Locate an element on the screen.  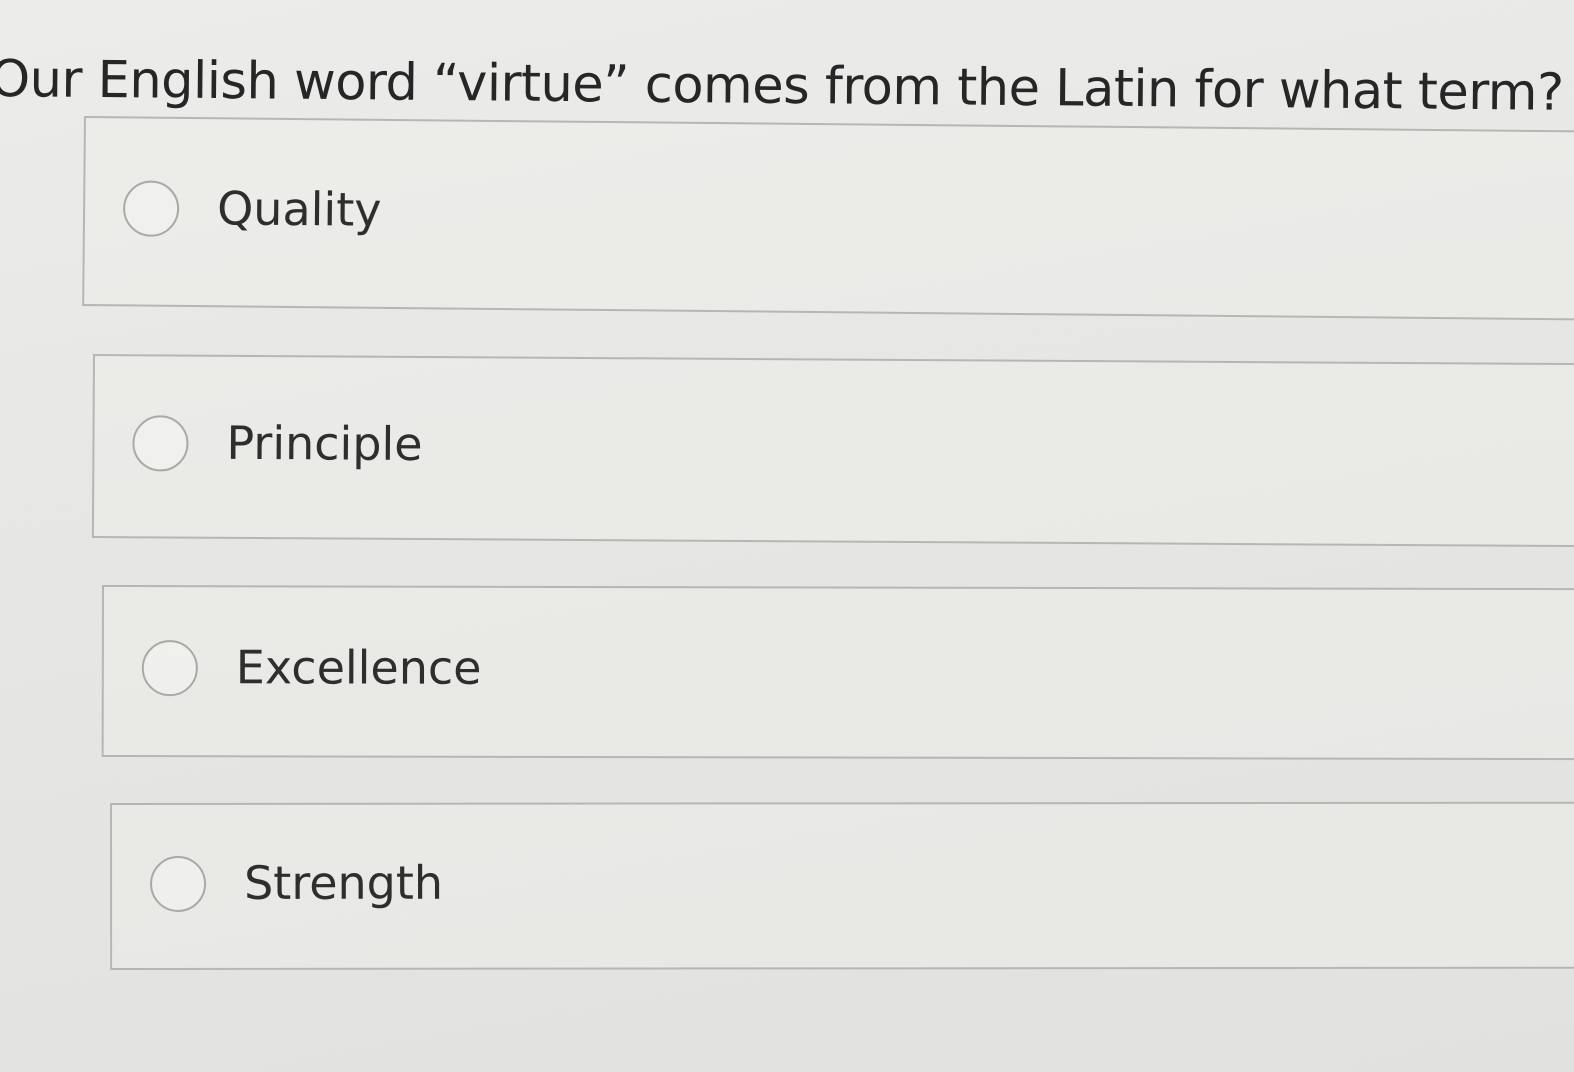
option-label-quality: Quality is located at coordinates (299, 209).